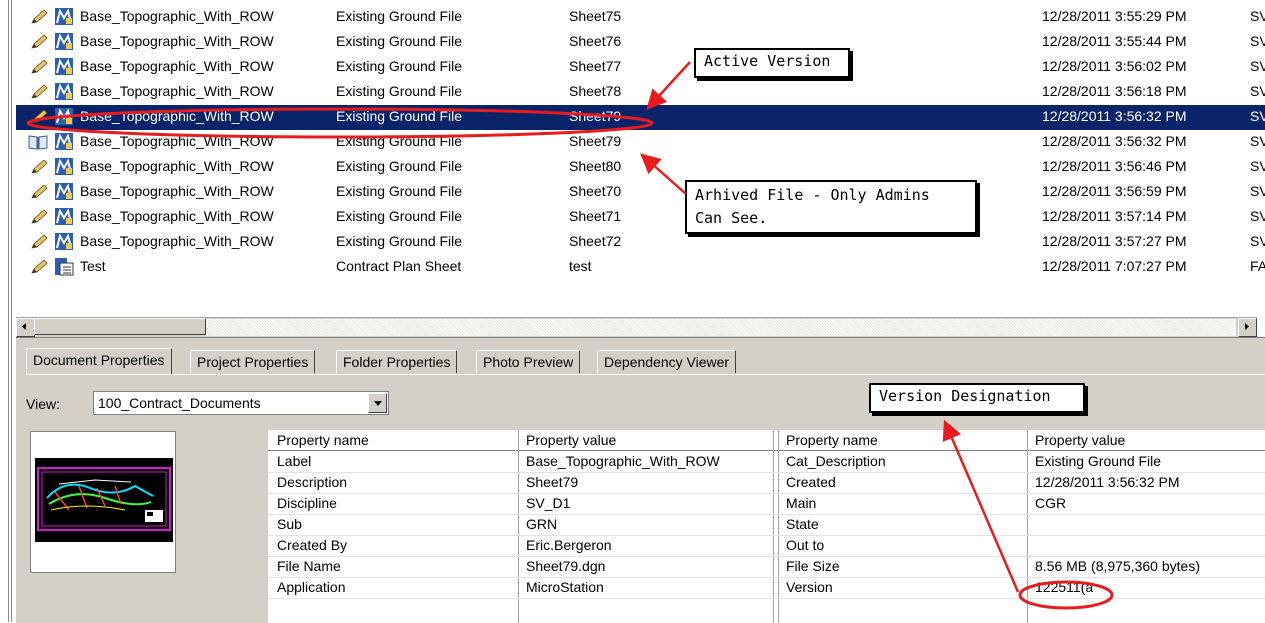 This screenshot has height=623, width=1265. I want to click on scrollbar-thumb, so click(120, 326).